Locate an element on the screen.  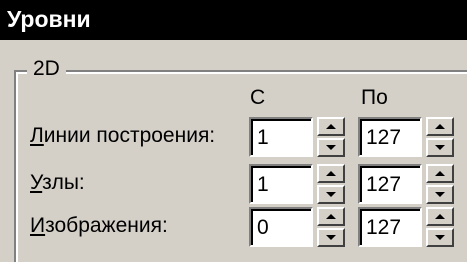
nodes-to-field is located at coordinates (390, 184).